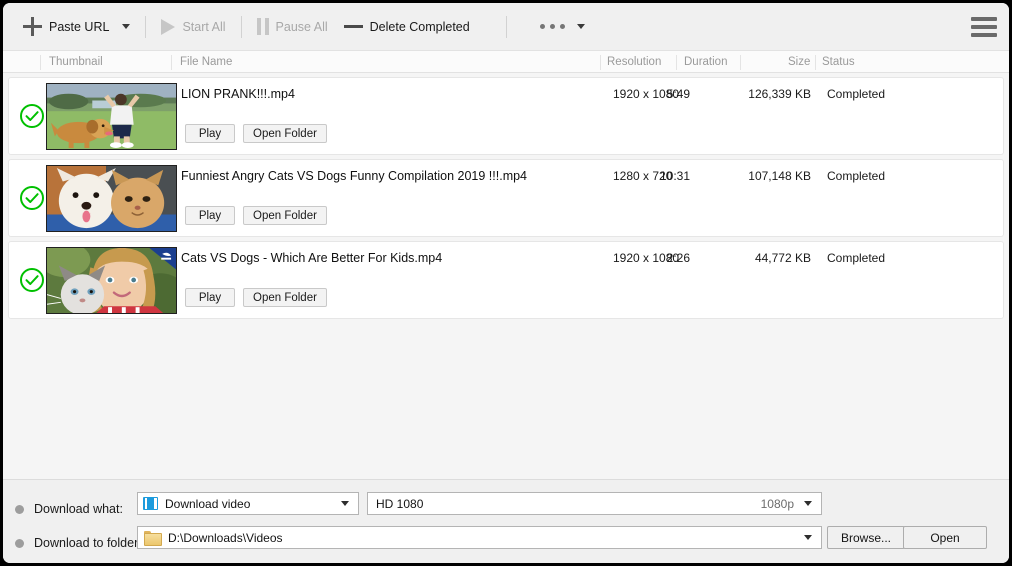 This screenshot has height=566, width=1012. What do you see at coordinates (777, 503) in the screenshot?
I see `quality-suffix: 1080p` at bounding box center [777, 503].